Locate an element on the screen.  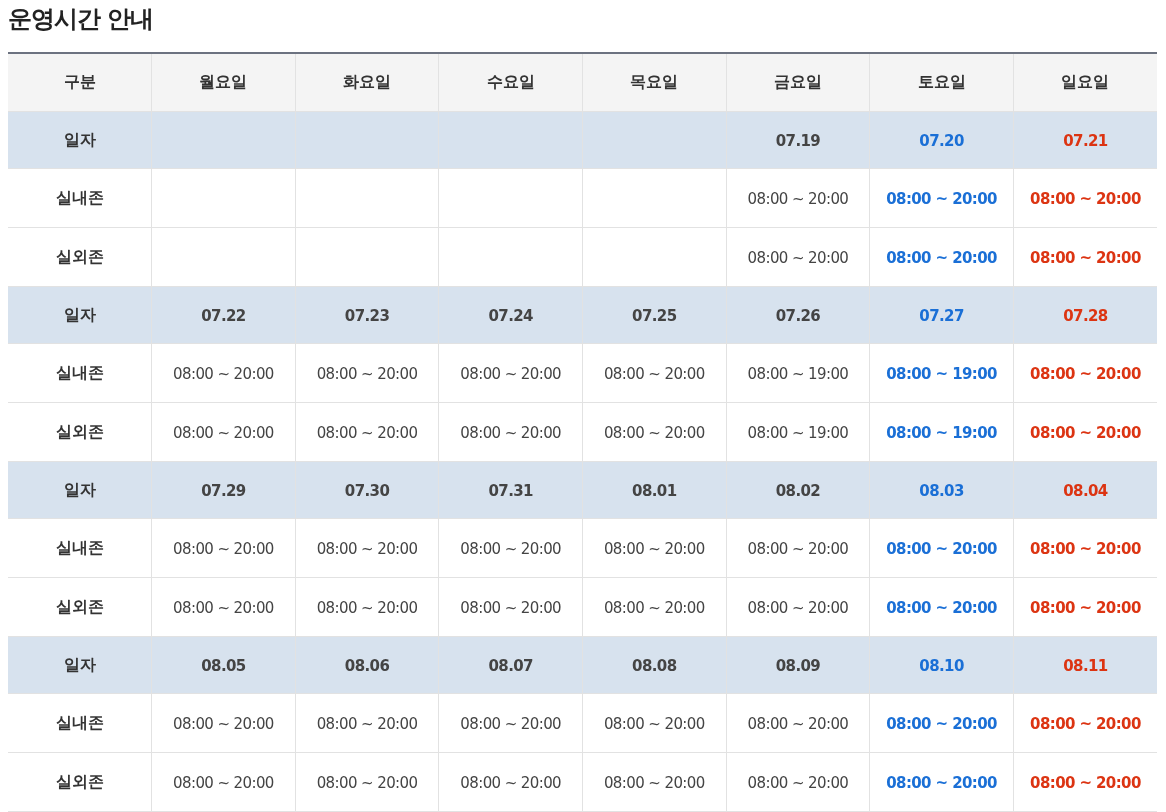
date-text: 08.02 is located at coordinates (798, 490).